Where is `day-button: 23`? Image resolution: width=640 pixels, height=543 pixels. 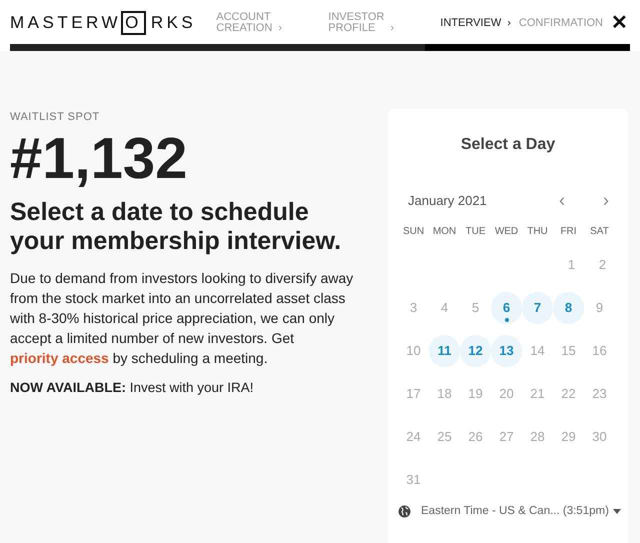
day-button: 23 is located at coordinates (599, 394).